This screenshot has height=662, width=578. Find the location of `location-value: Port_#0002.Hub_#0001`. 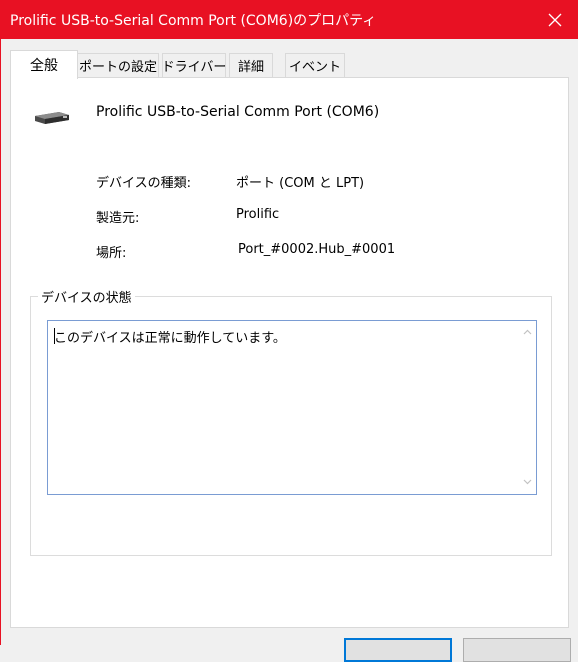

location-value: Port_#0002.Hub_#0001 is located at coordinates (317, 249).